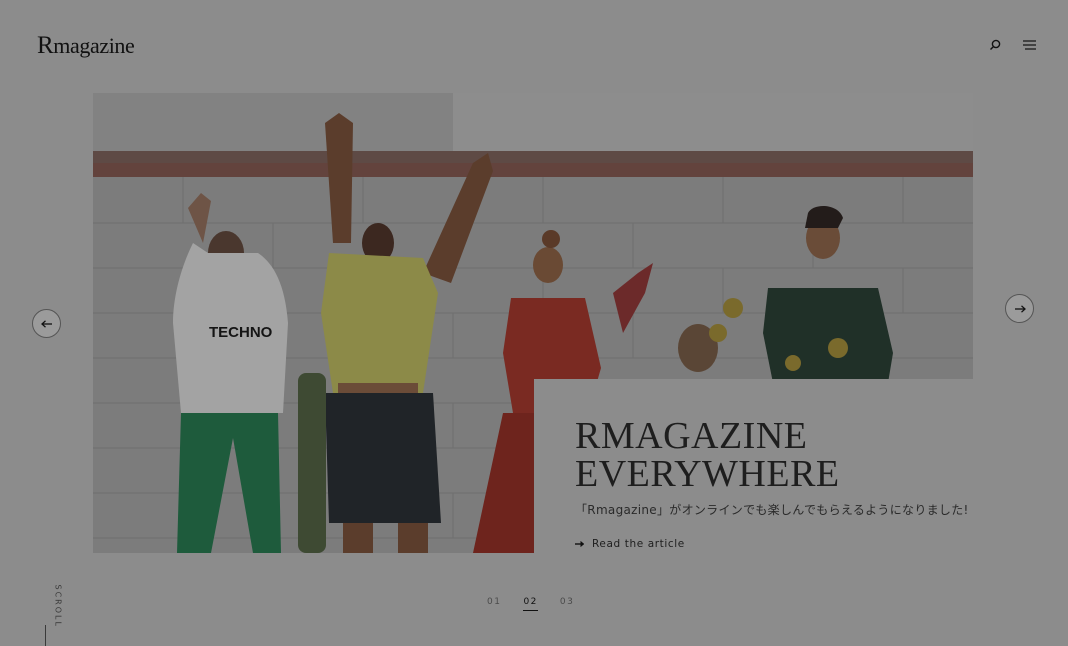  I want to click on menu-button, so click(1029, 45).